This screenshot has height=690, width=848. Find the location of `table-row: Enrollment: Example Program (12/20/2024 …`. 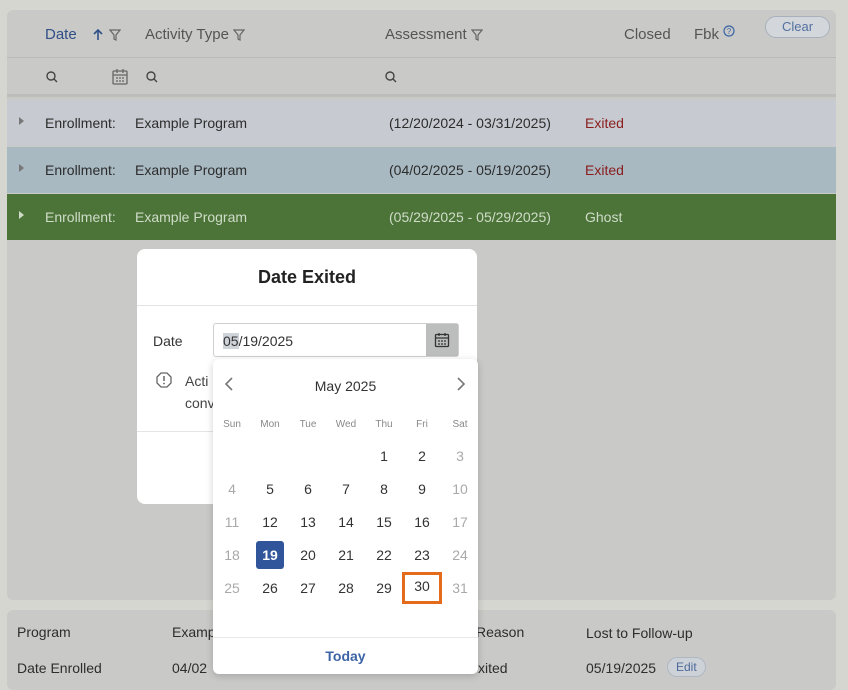

table-row: Enrollment: Example Program (12/20/2024 … is located at coordinates (421, 123).